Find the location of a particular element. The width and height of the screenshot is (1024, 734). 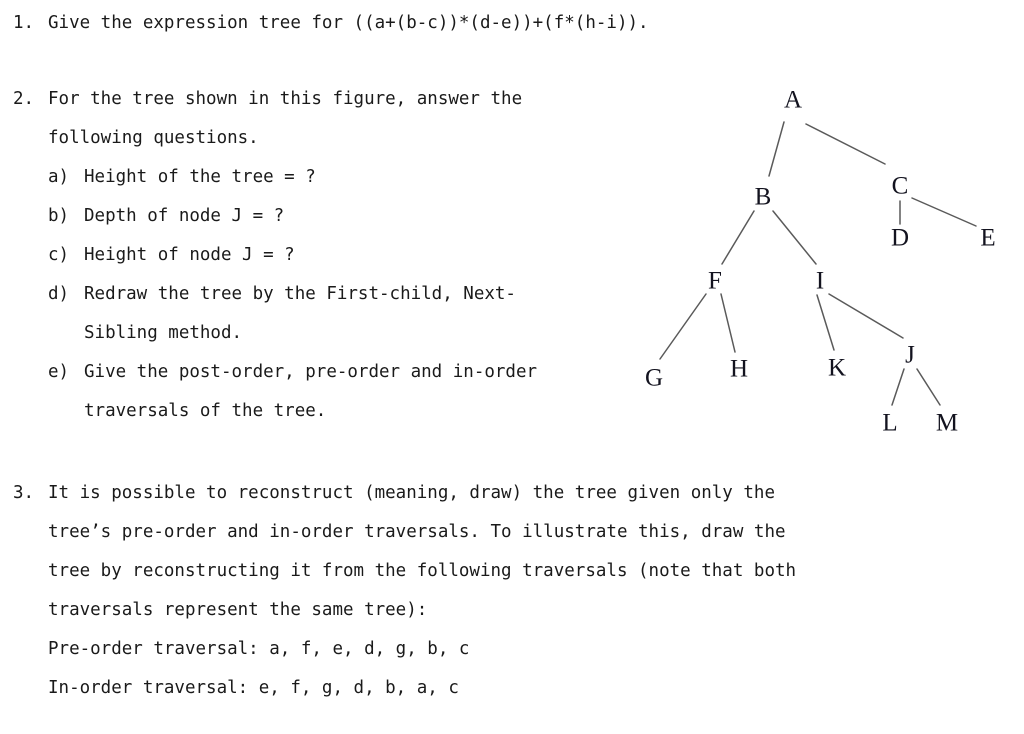

pre-order-traversal: Pre-order traversal: a, f, e, d, g, b, c is located at coordinates (259, 649).